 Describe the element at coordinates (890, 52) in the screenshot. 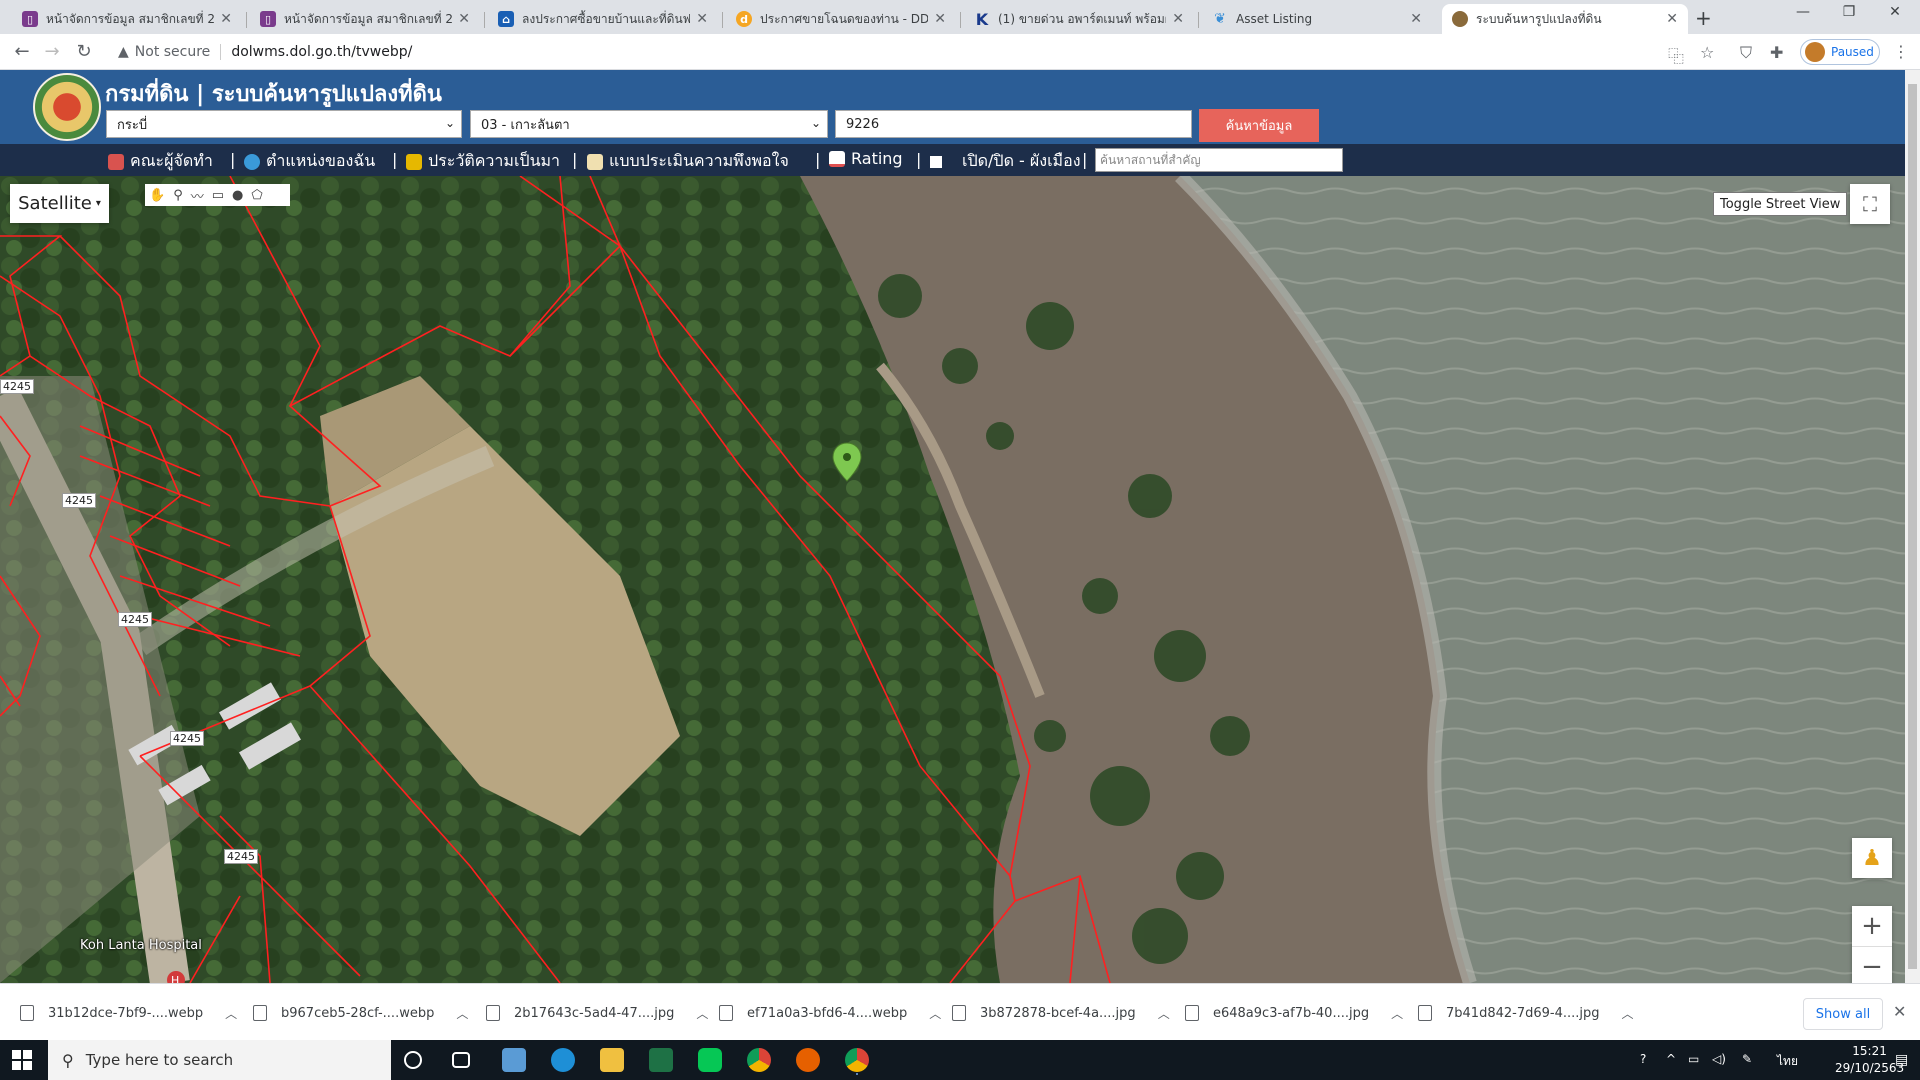

I see `address-bar: ▲ Not secure dolwms.dol.go.th/tvwebp/` at that location.